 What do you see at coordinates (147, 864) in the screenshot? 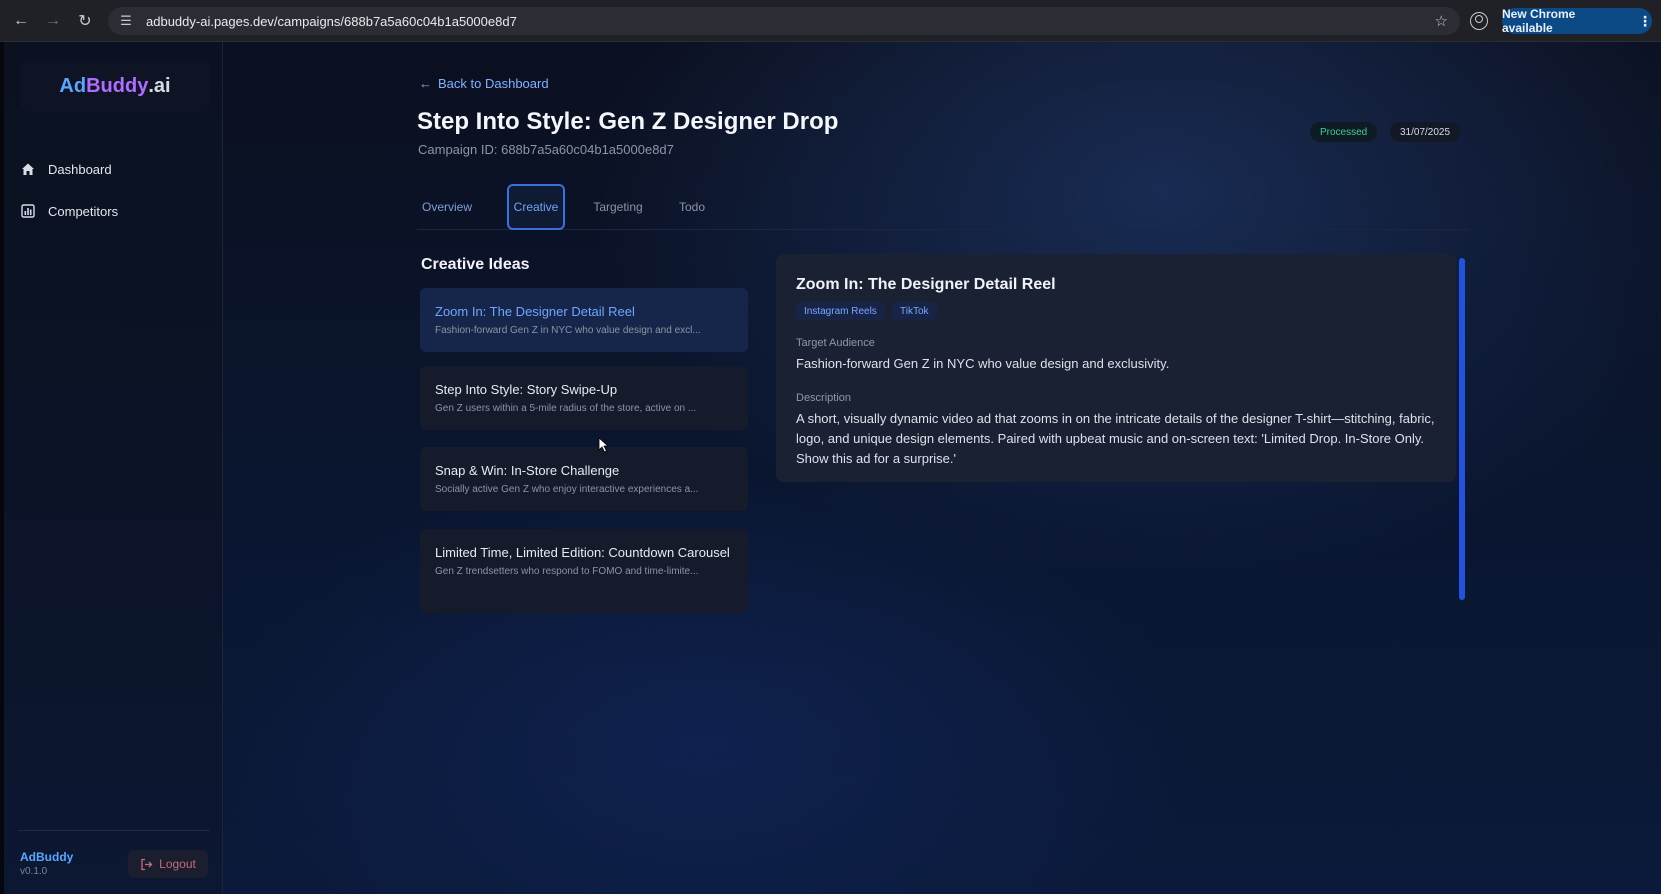
I see `logout-icon` at bounding box center [147, 864].